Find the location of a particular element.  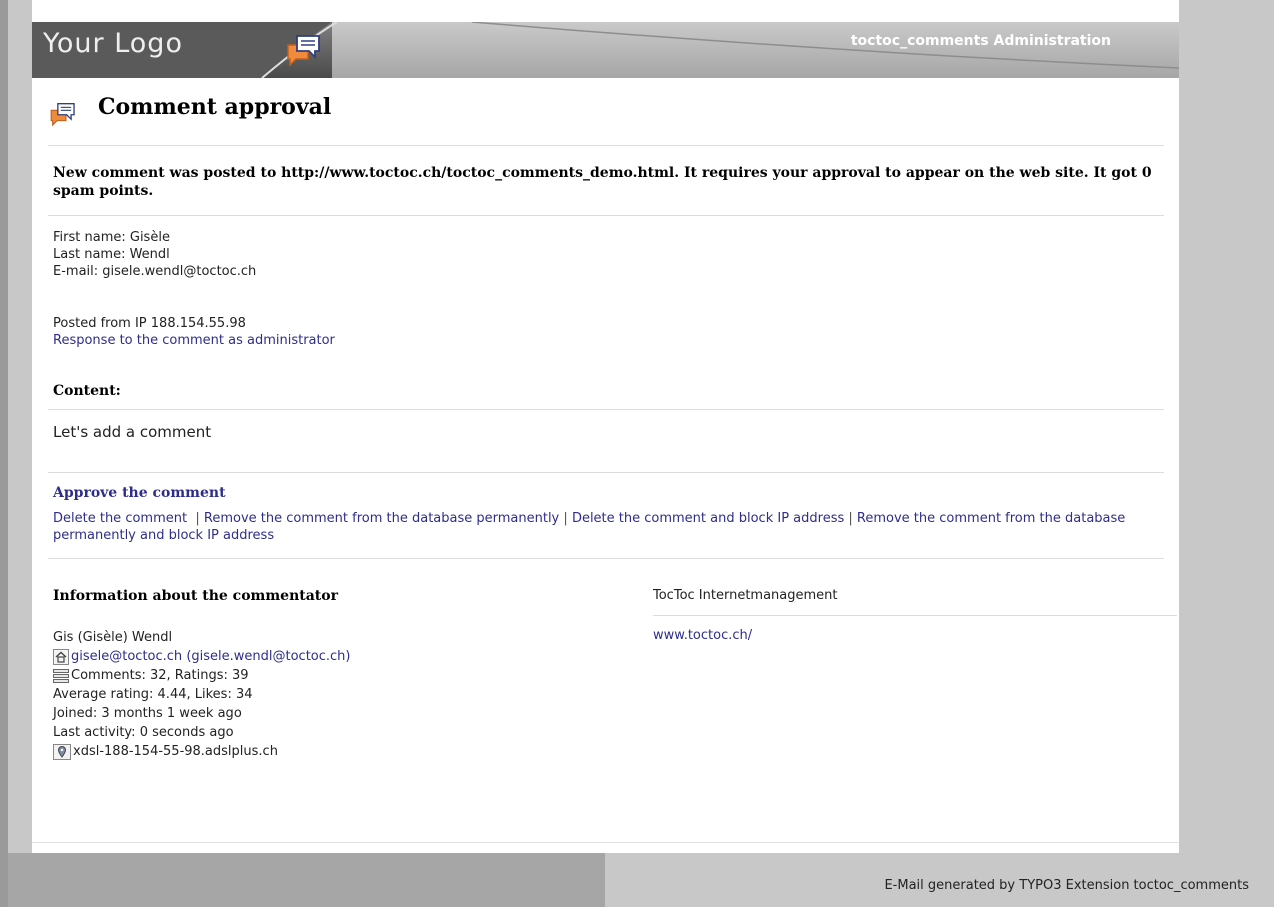

content-label: Content: is located at coordinates (87, 391).